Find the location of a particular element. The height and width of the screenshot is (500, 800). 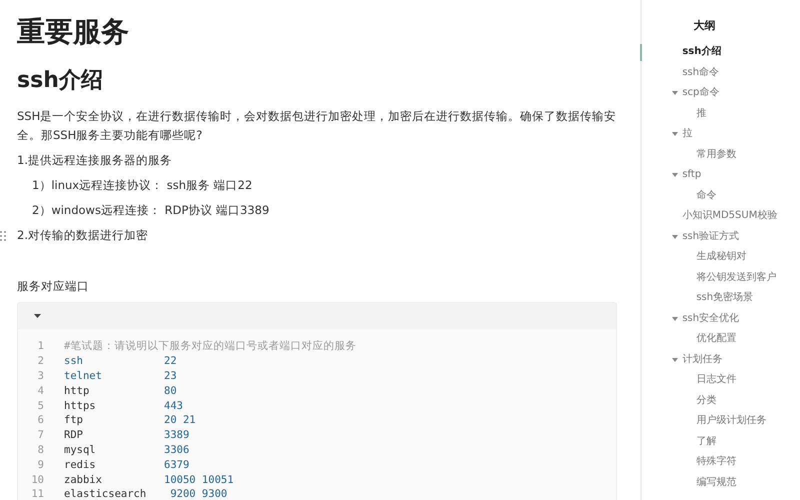

port-number: 10050 10051 is located at coordinates (199, 480).